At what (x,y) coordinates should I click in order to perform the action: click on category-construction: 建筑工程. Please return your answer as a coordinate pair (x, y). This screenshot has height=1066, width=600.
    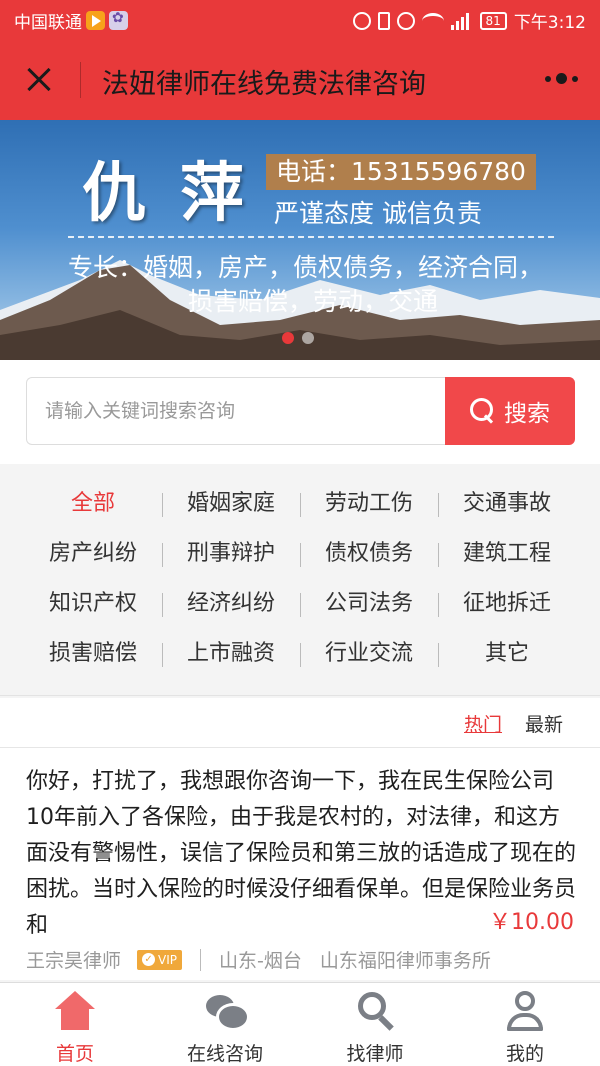
    Looking at the image, I should click on (507, 554).